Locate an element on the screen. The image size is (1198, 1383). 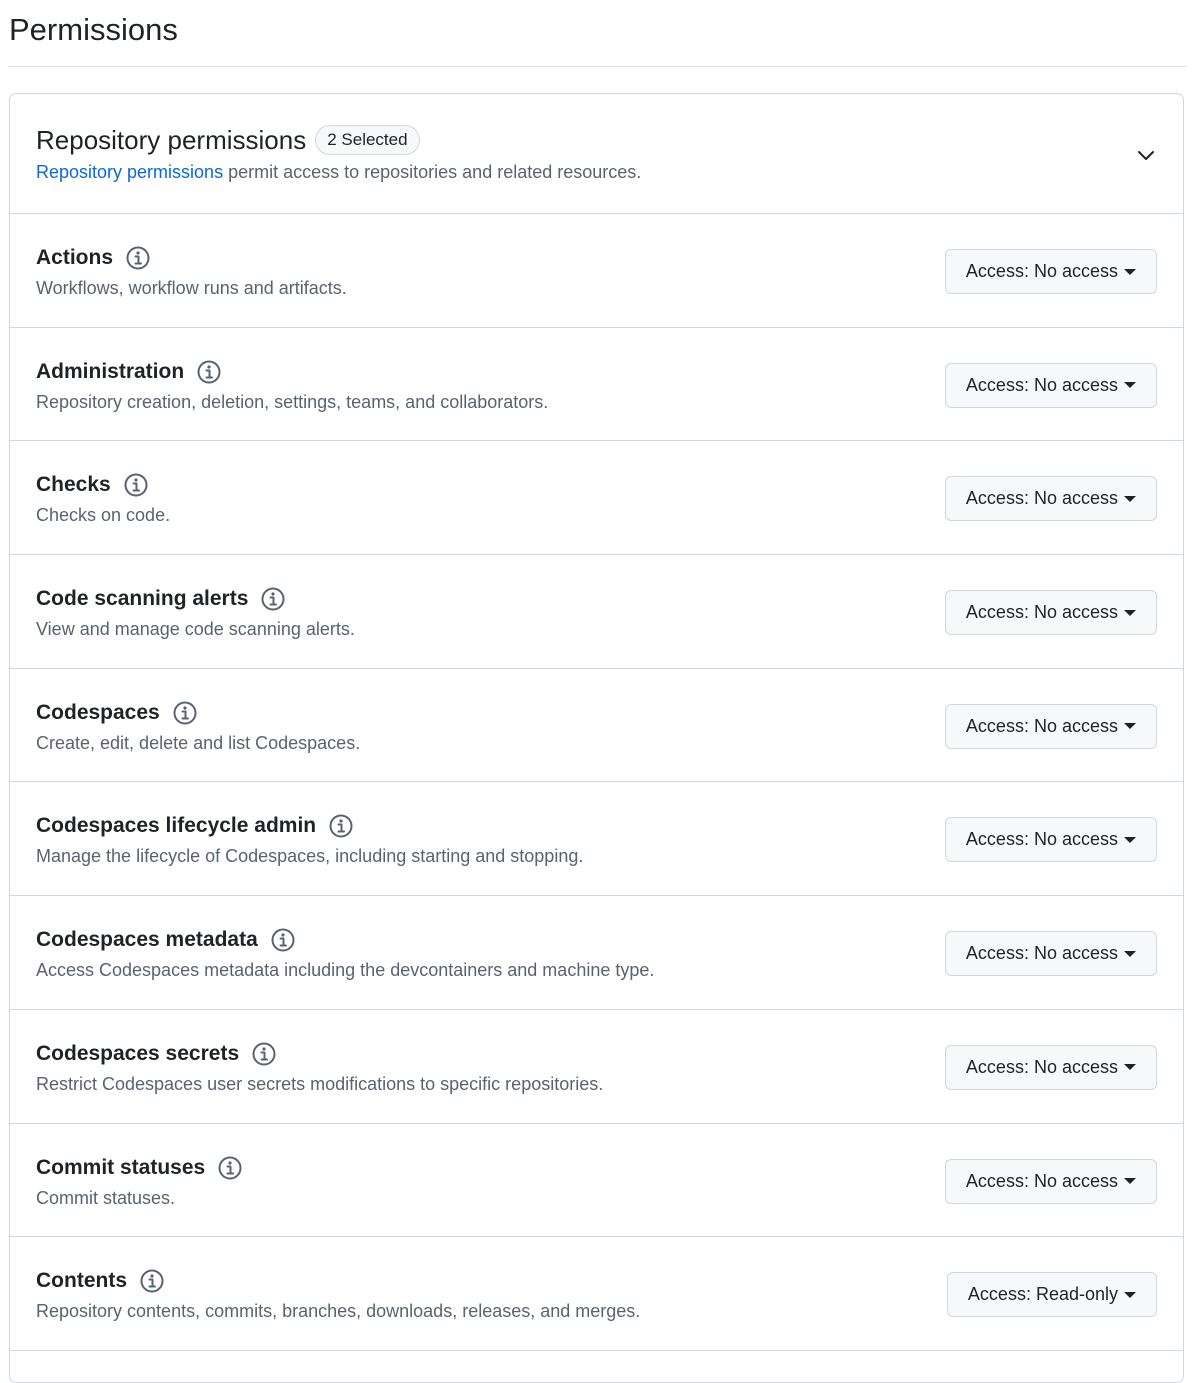
permission-description: Workflows, workflow runs and artifacts. is located at coordinates (191, 288).